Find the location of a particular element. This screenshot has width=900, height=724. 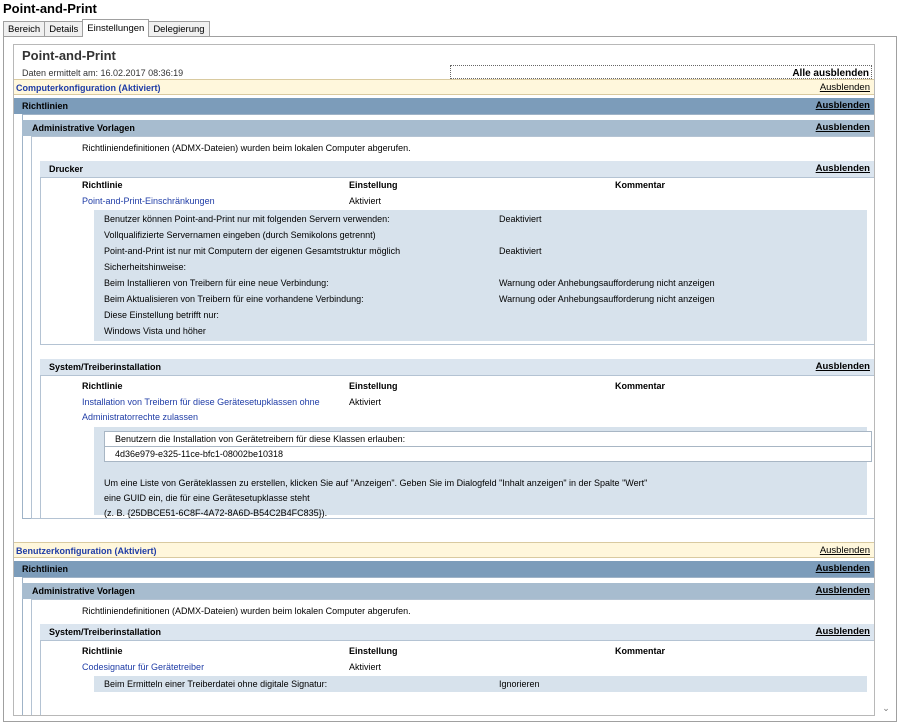

hide-all-button: Alle ausblenden is located at coordinates (661, 72).